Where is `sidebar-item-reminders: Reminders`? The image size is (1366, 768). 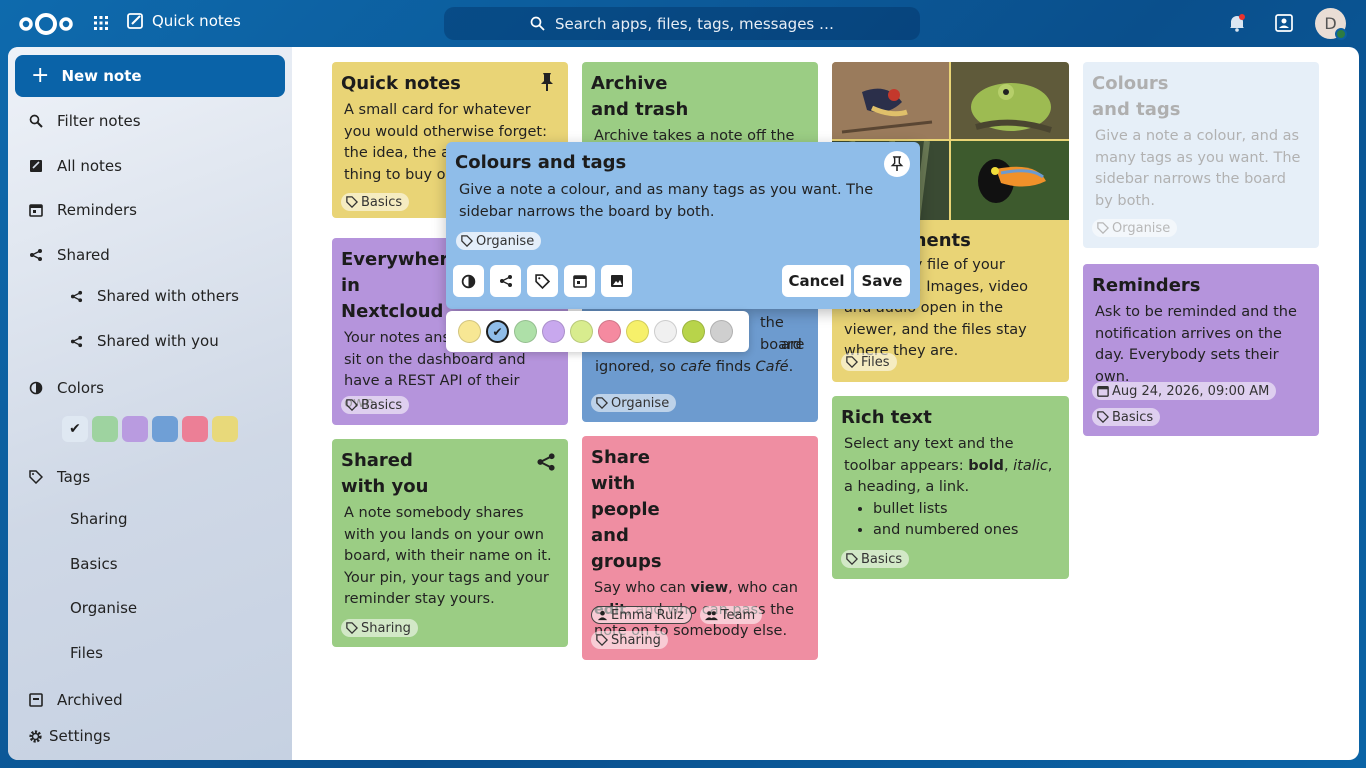
sidebar-item-reminders: Reminders is located at coordinates (72, 210).